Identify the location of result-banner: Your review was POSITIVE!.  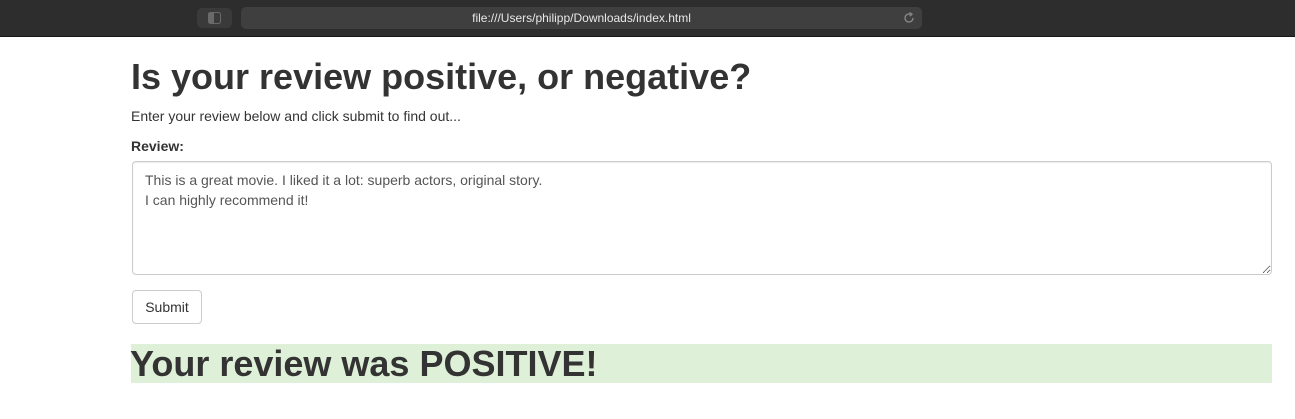
(701, 363).